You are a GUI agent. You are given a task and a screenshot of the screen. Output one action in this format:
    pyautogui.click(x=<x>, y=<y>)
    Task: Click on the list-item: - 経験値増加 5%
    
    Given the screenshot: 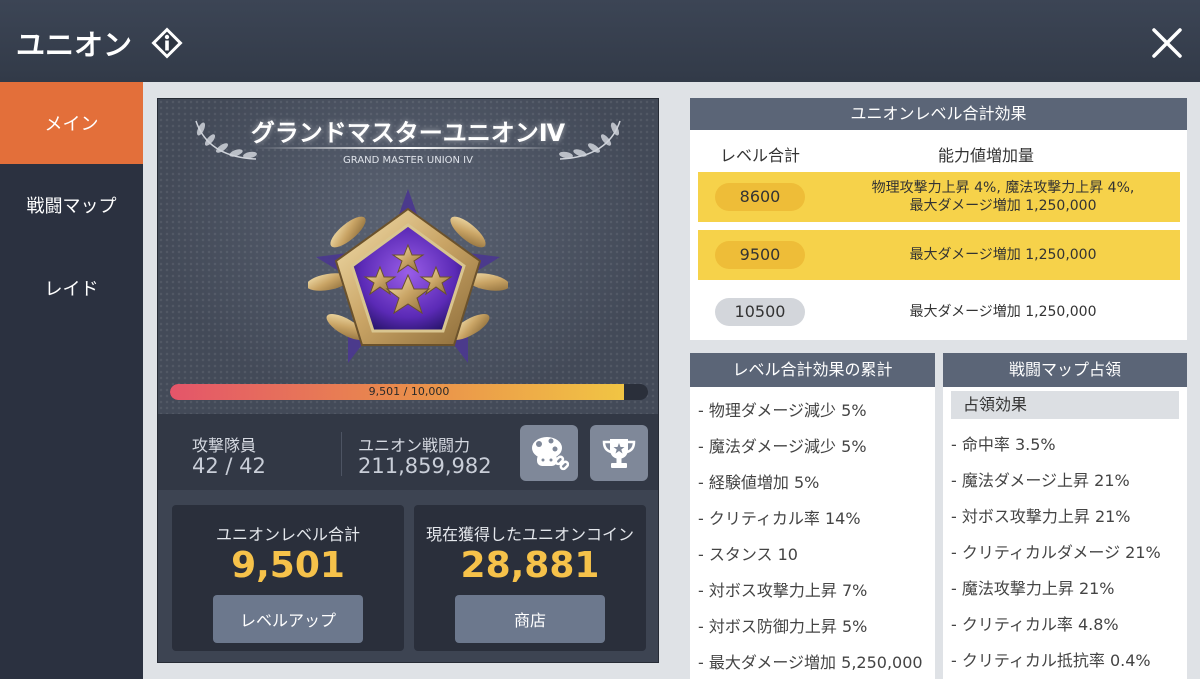 What is the action you would take?
    pyautogui.click(x=759, y=482)
    